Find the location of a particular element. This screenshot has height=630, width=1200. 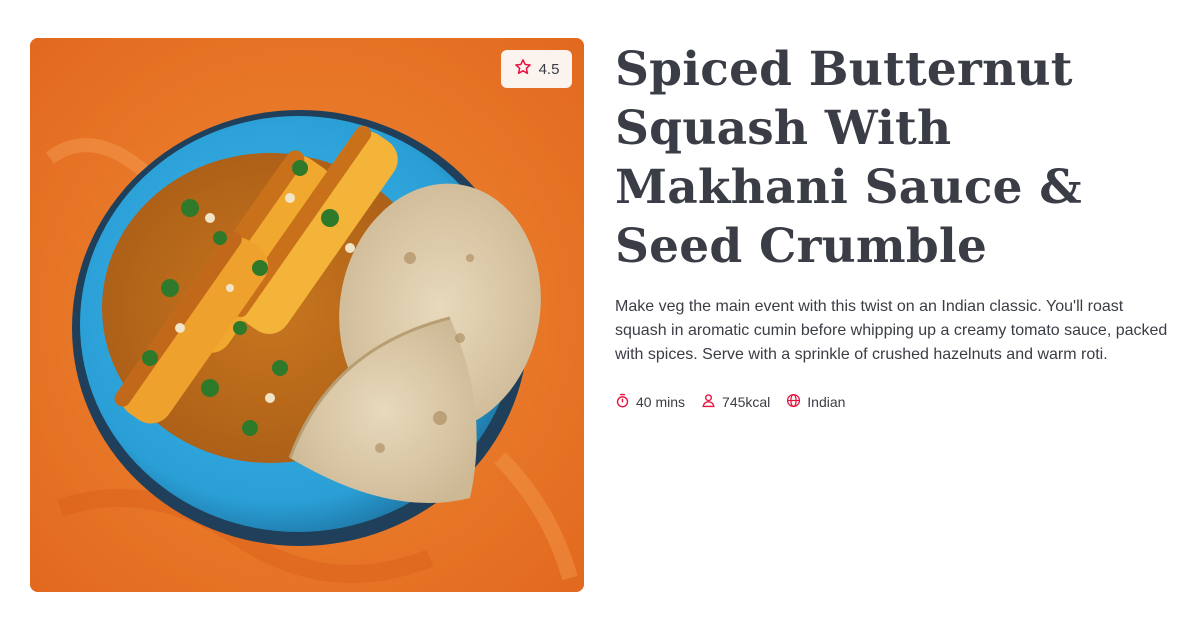

meta-calories: 745kcal is located at coordinates (735, 402).